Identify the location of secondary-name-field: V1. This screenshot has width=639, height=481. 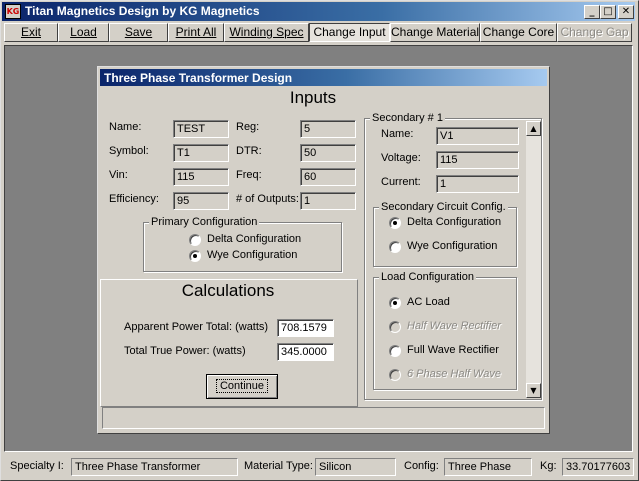
(477, 136).